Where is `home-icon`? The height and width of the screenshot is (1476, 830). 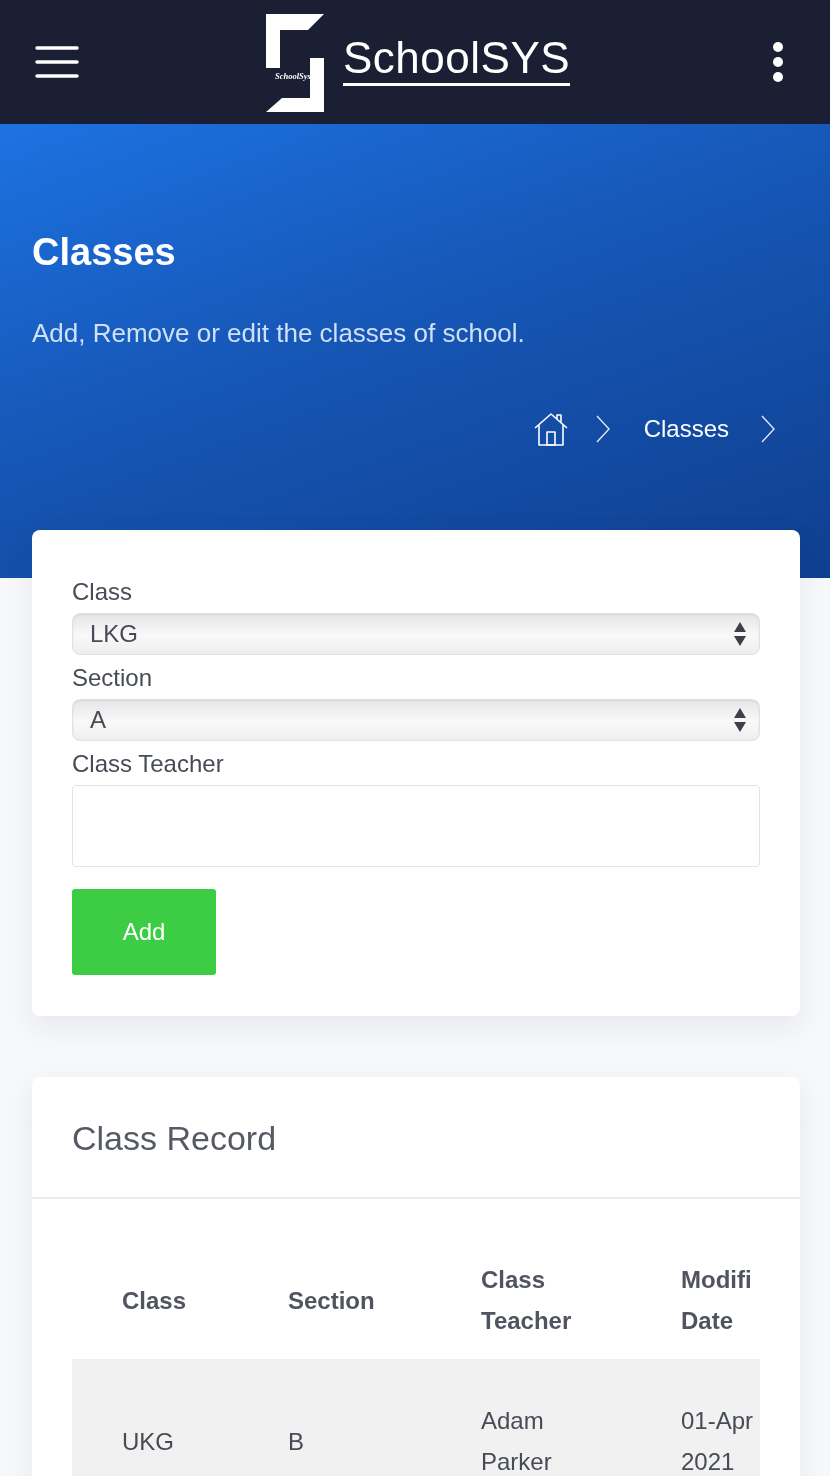 home-icon is located at coordinates (550, 429).